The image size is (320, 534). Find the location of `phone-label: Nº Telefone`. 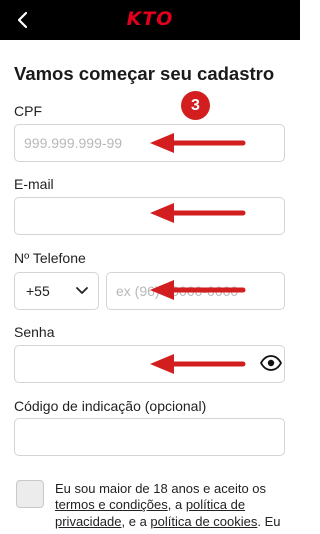

phone-label: Nº Telefone is located at coordinates (50, 258).